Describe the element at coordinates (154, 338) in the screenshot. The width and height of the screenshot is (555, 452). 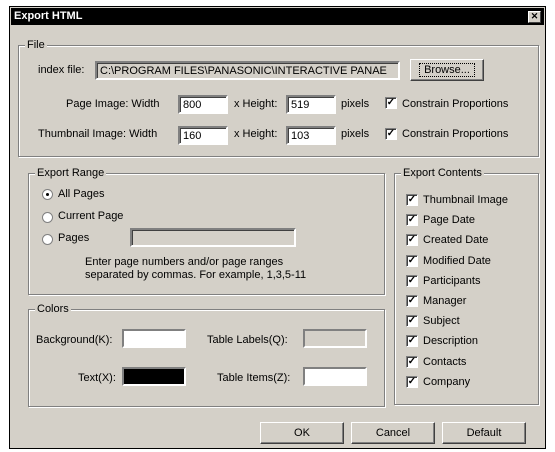
I see `background-color-swatch` at that location.